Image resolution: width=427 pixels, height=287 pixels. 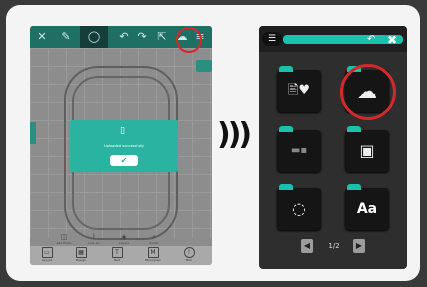 What do you see at coordinates (124, 237) in the screenshot?
I see `layers-icon: ◈` at bounding box center [124, 237].